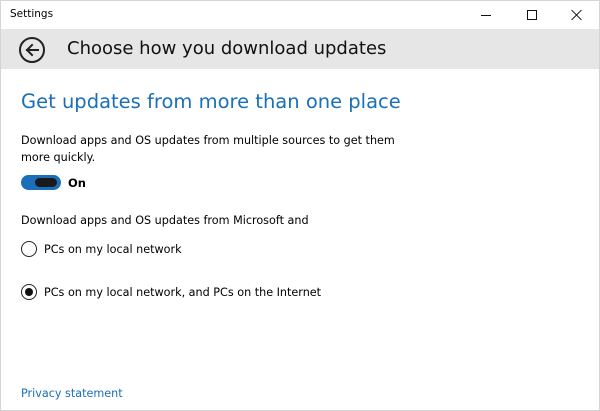  I want to click on close-button, so click(576, 15).